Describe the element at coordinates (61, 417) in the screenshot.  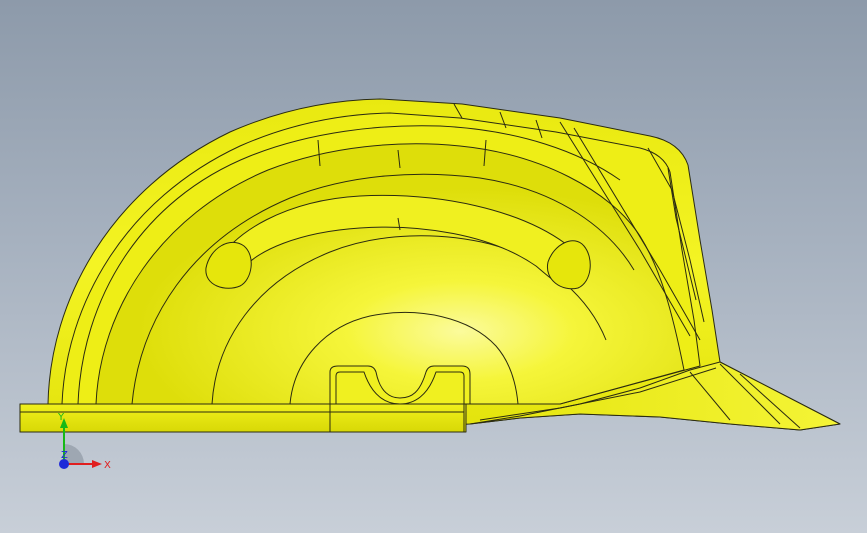
I see `y-axis-label: Y` at that location.